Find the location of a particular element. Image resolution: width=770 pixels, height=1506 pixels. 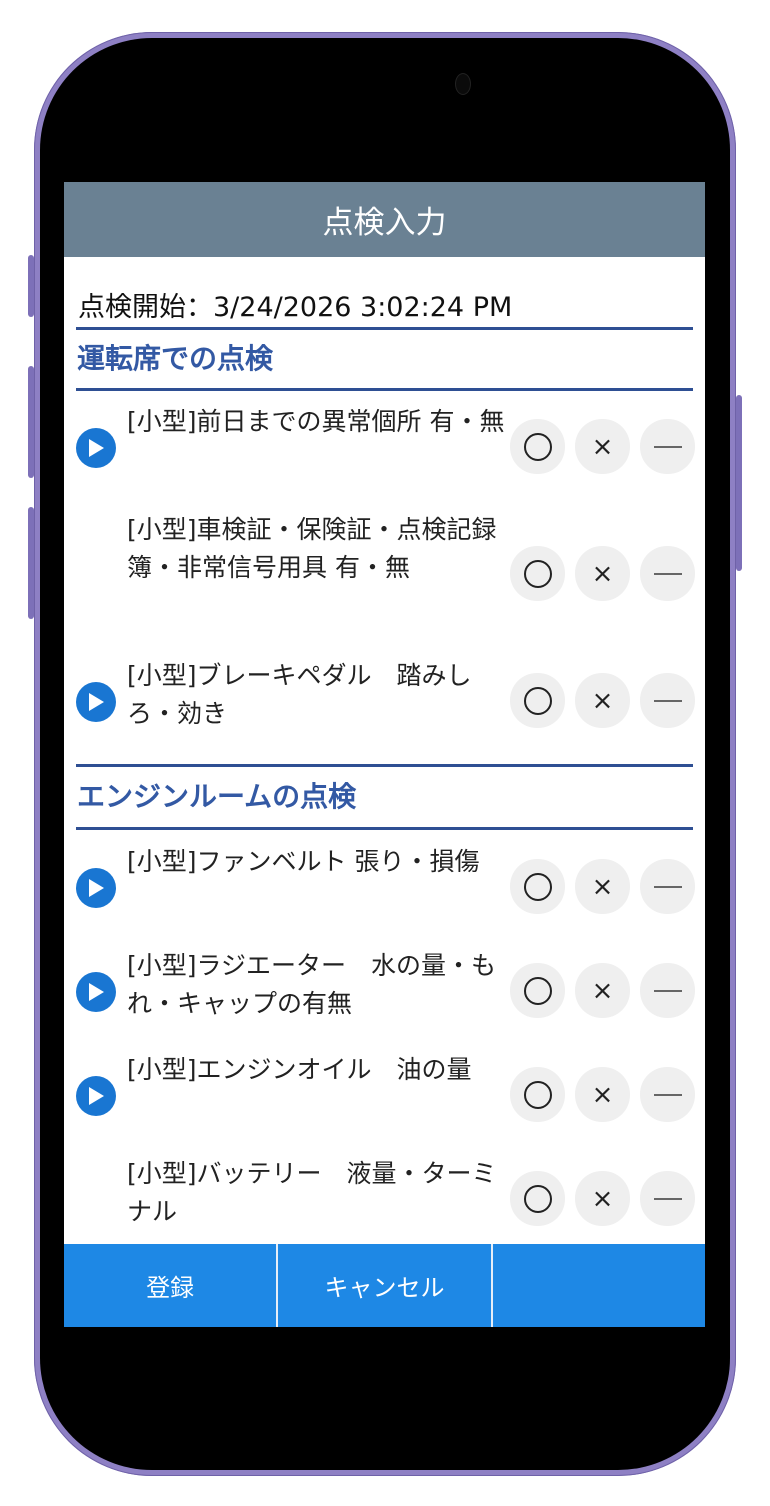

page-title: 点検入力 is located at coordinates (384, 219).